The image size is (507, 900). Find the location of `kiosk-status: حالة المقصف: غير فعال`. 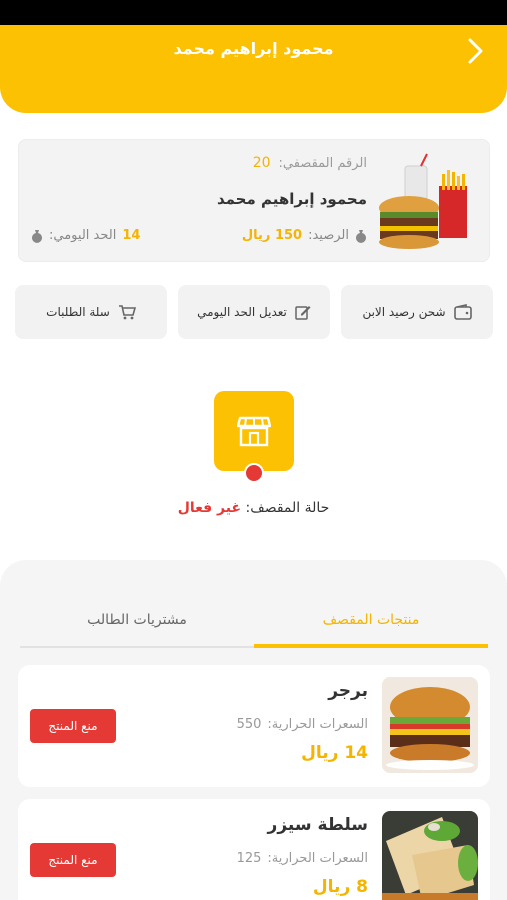

kiosk-status: حالة المقصف: غير فعال is located at coordinates (253, 508).